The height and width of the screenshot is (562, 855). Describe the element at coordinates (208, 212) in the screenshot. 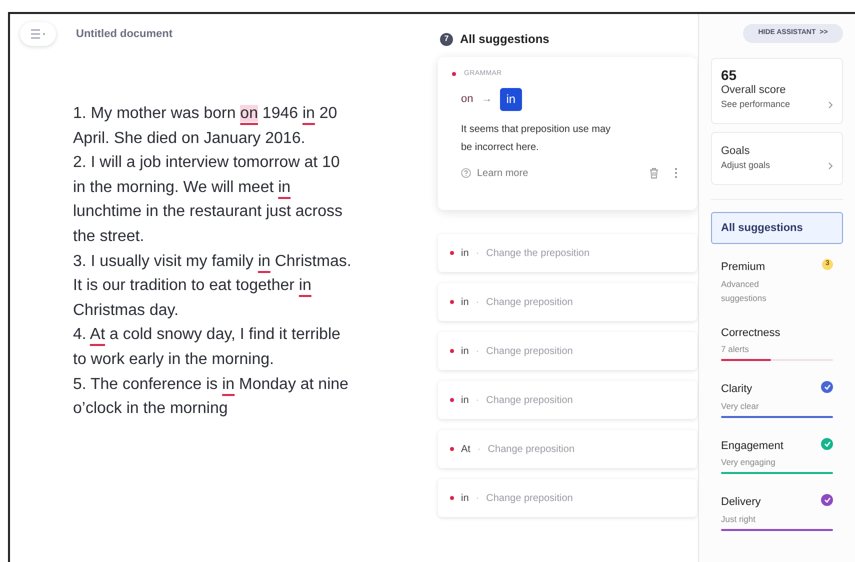

I see `document-line: lunchtime in the restaurant just across` at that location.